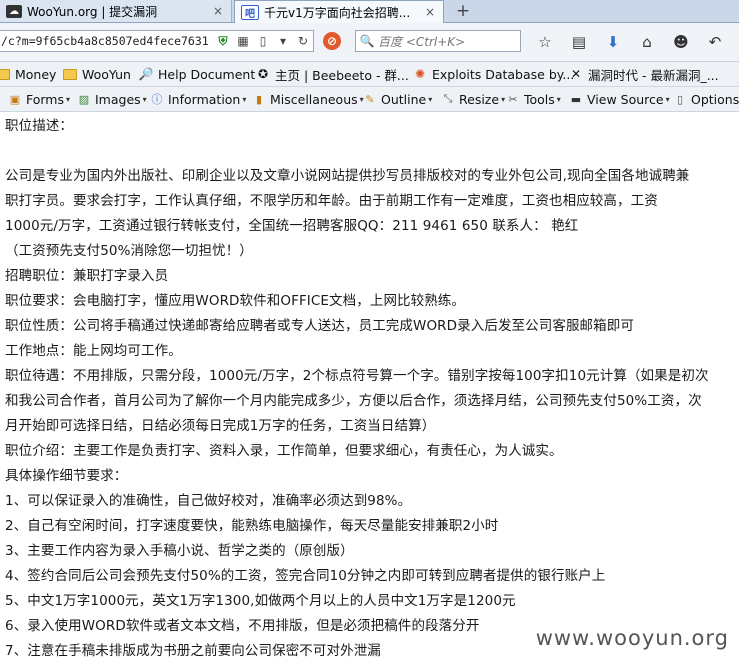 Image resolution: width=739 pixels, height=664 pixels. I want to click on dev-menu-view-source: ▬ View Source ▾, so click(619, 99).